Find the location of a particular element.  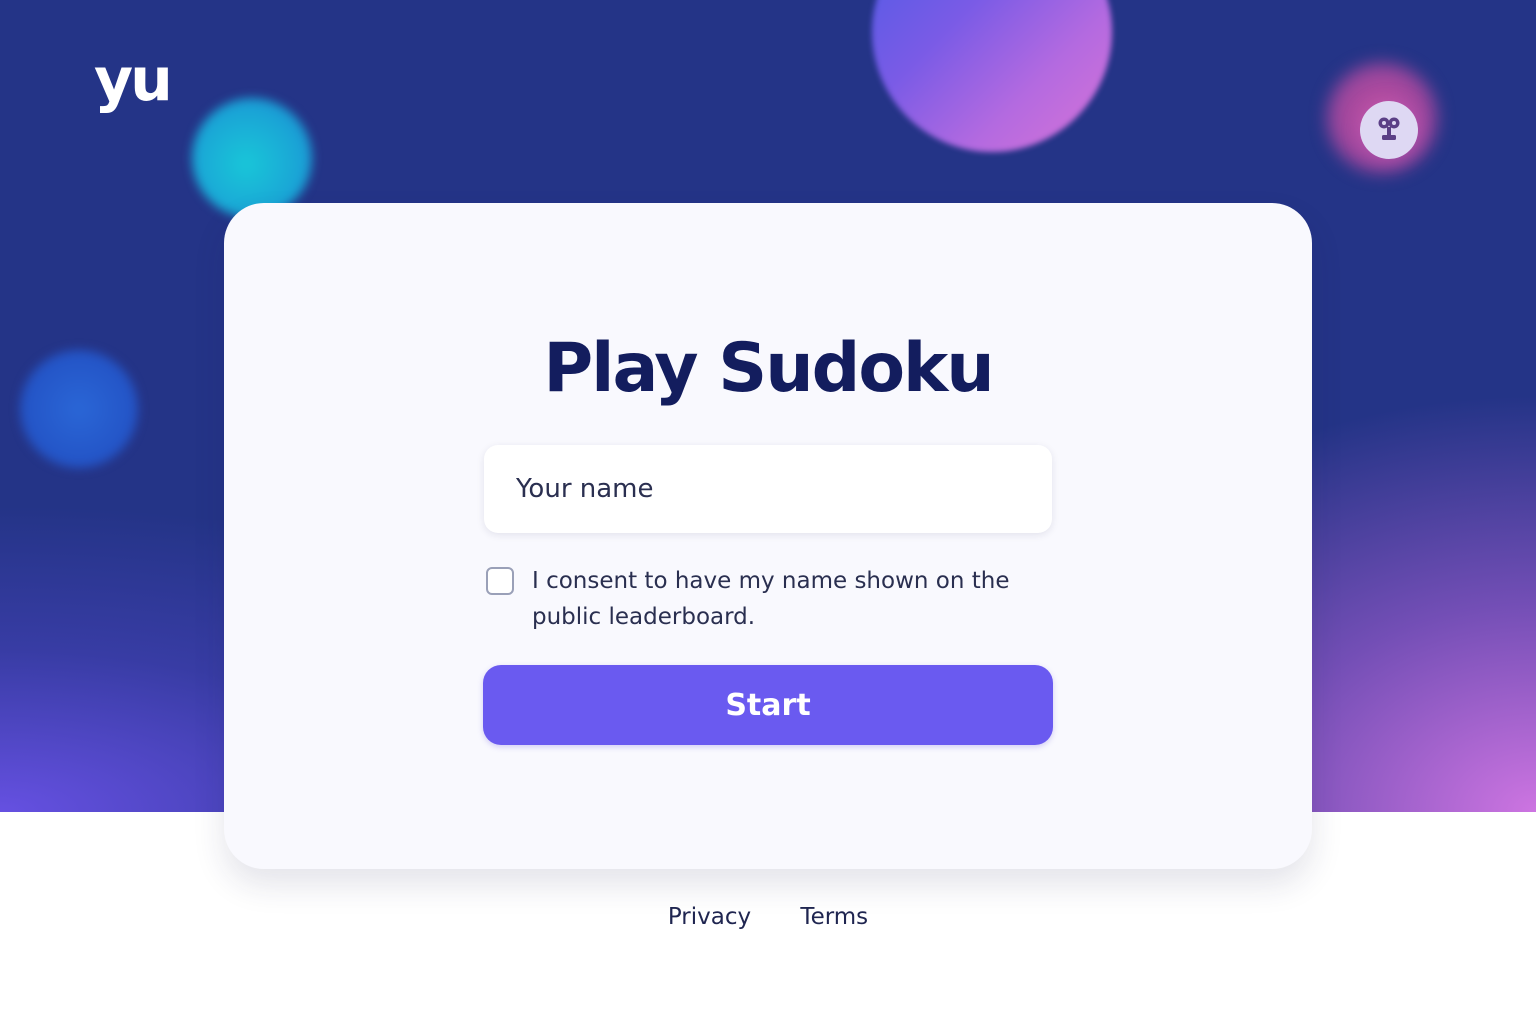

footer-links: Privacy Terms is located at coordinates (768, 917).